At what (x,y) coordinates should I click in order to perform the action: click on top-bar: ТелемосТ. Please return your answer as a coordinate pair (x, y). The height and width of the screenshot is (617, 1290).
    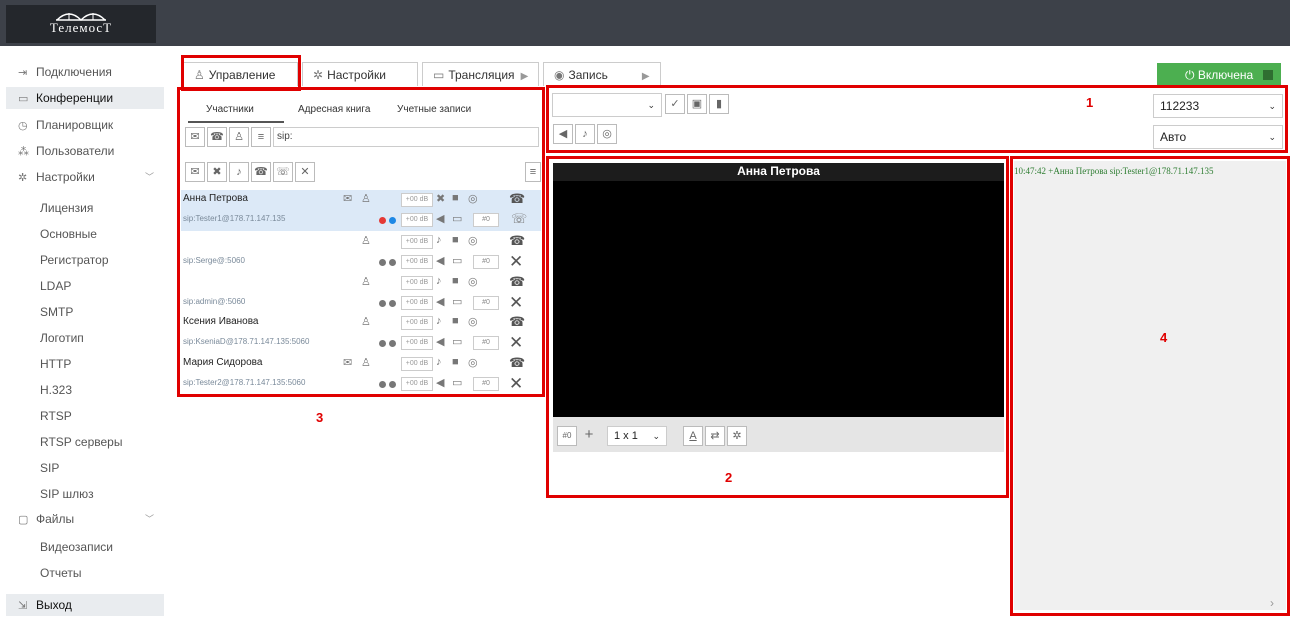
    Looking at the image, I should click on (645, 23).